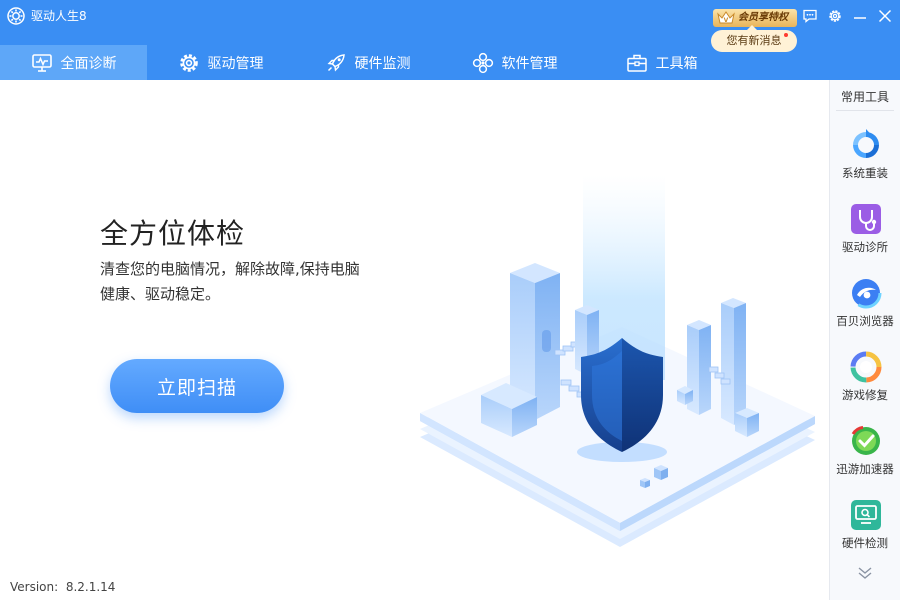 The width and height of the screenshot is (900, 600). I want to click on toolbox-icon, so click(636, 63).